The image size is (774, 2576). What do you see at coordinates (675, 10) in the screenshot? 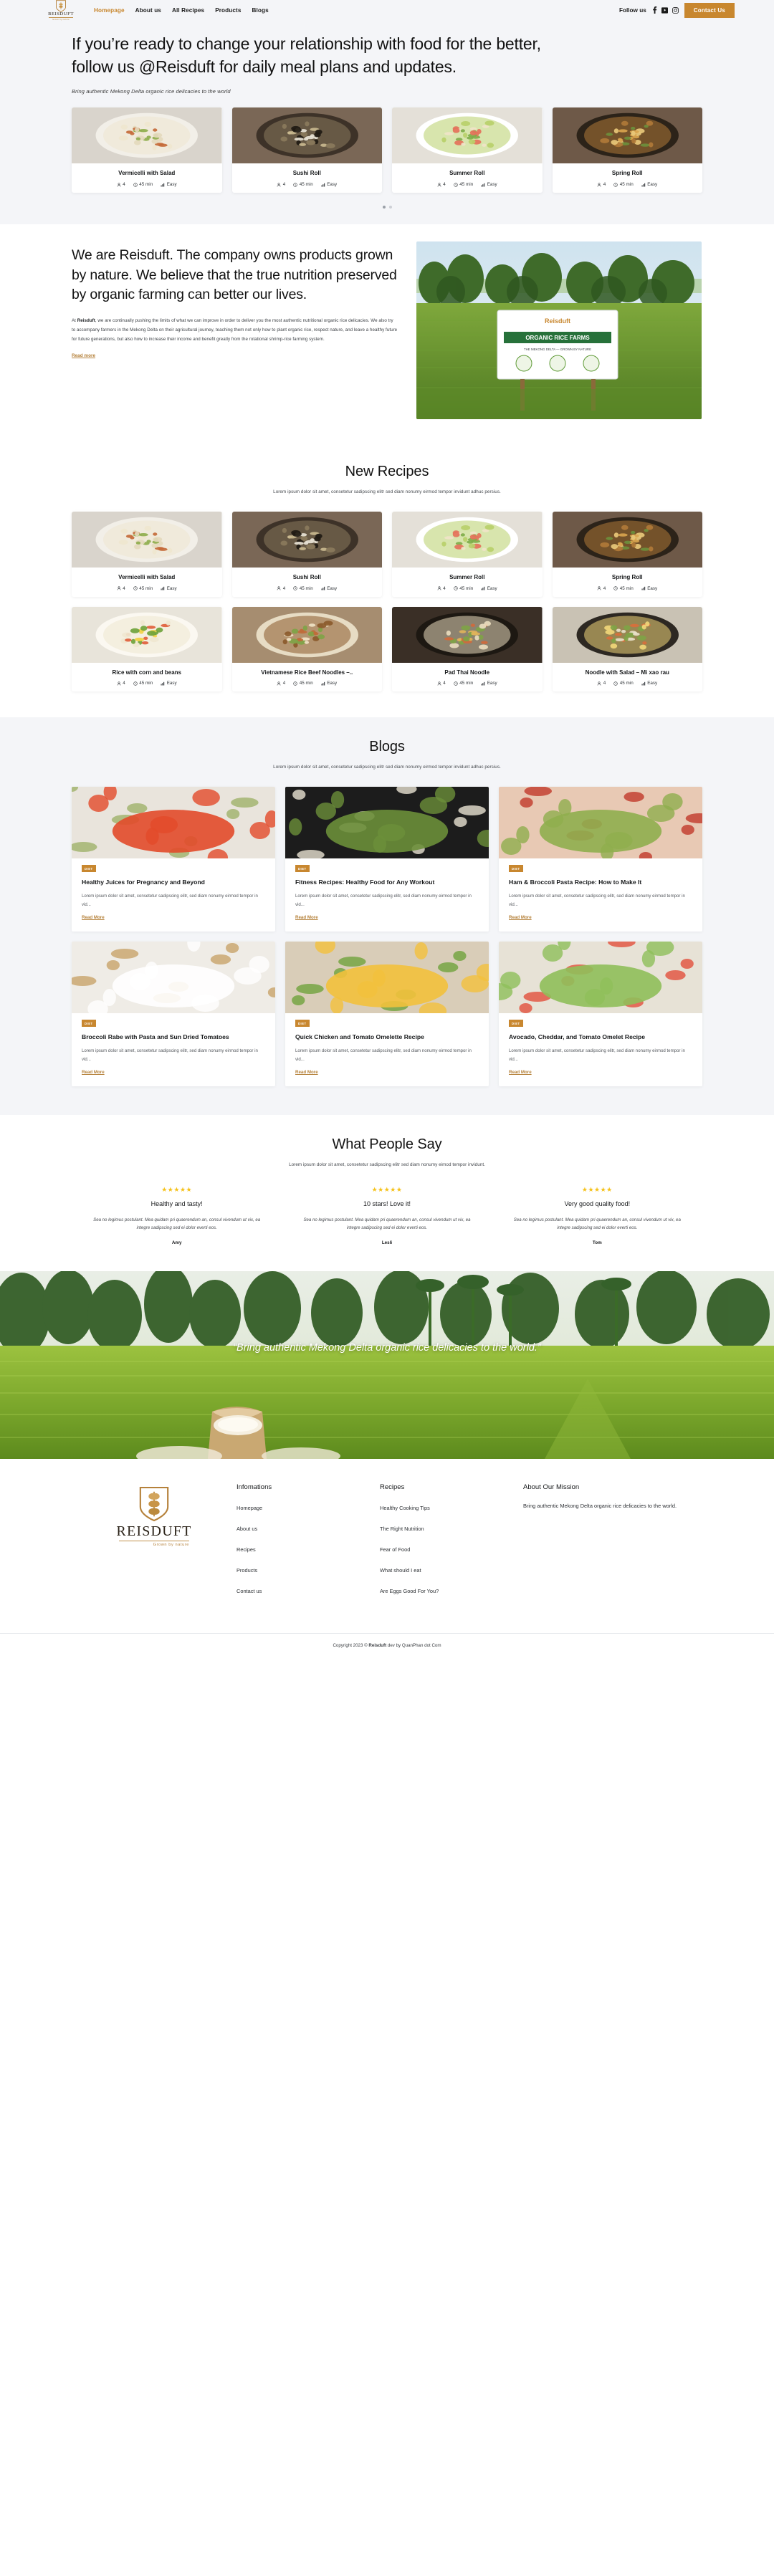
I see `instagram-icon` at bounding box center [675, 10].